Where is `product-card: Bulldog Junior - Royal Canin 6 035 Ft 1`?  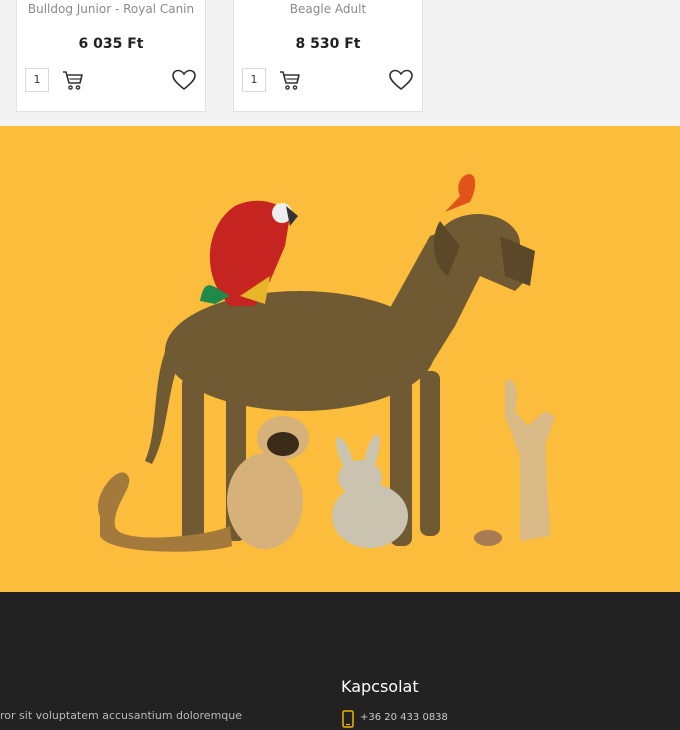 product-card: Bulldog Junior - Royal Canin 6 035 Ft 1 is located at coordinates (111, 56).